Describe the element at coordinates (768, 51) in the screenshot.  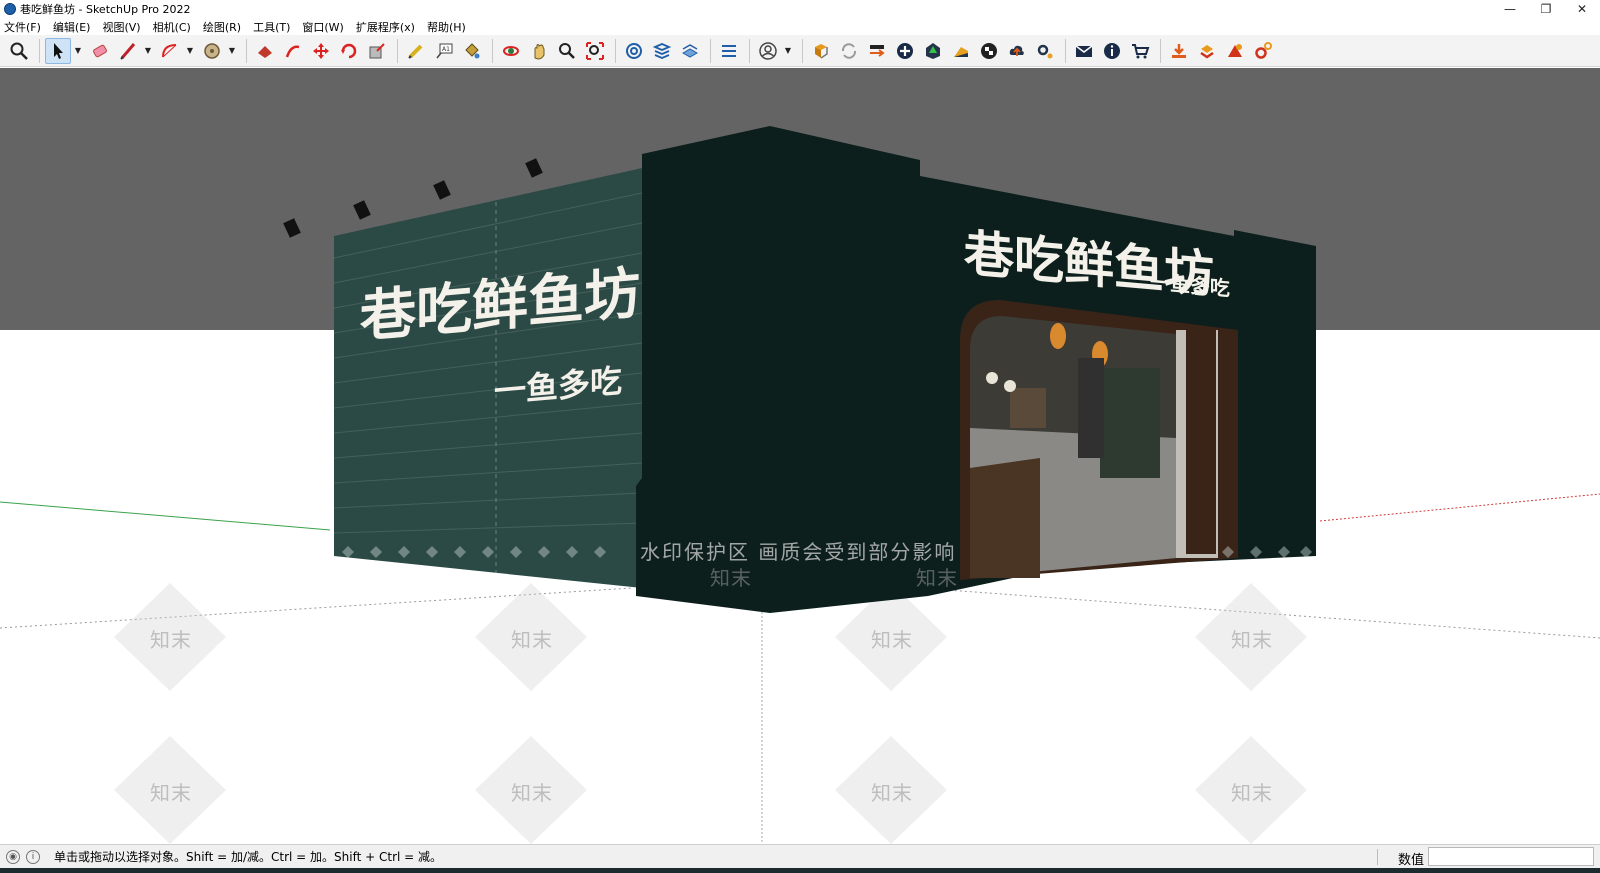
I see `account-icon` at that location.